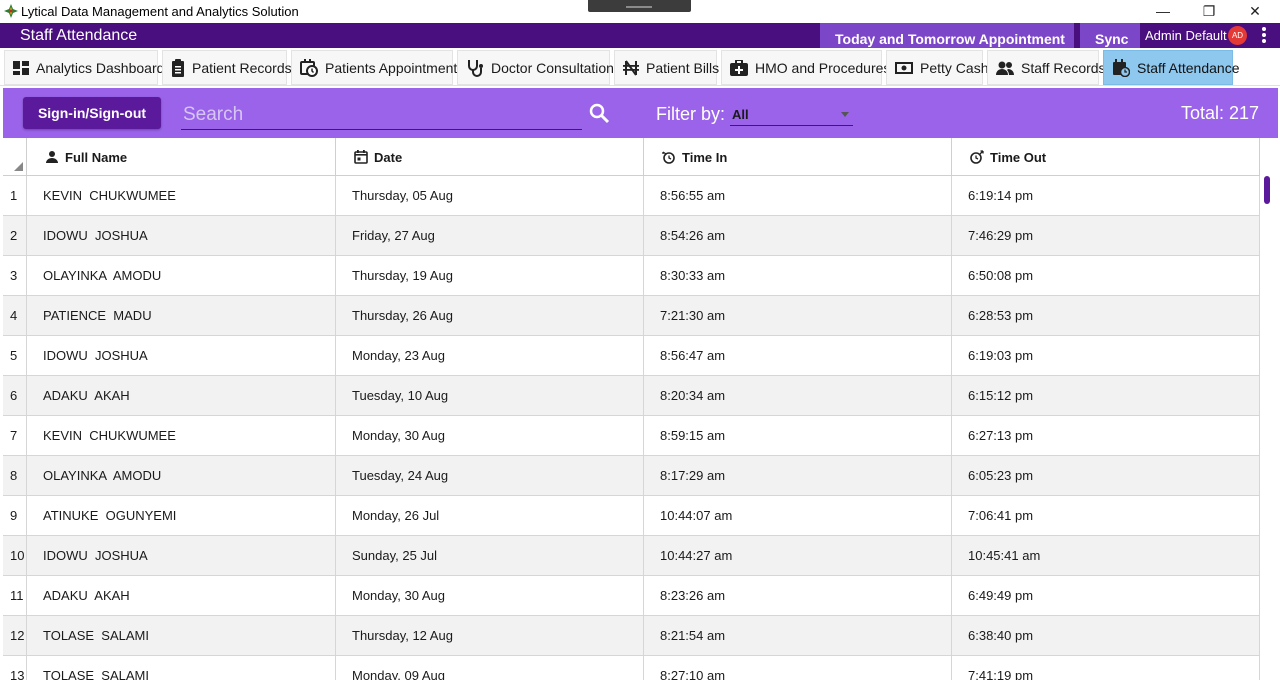  What do you see at coordinates (798, 396) in the screenshot?
I see `cell-time-in: 8:20:34 am` at bounding box center [798, 396].